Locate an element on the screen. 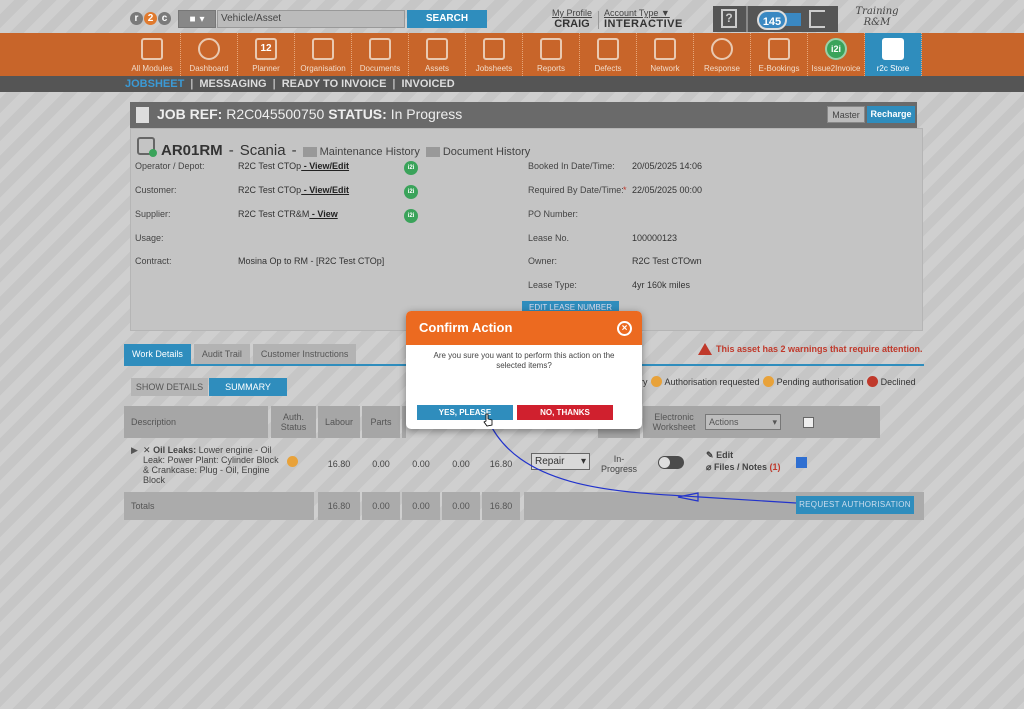  expand-arrow-icon: ▶ is located at coordinates (134, 450).